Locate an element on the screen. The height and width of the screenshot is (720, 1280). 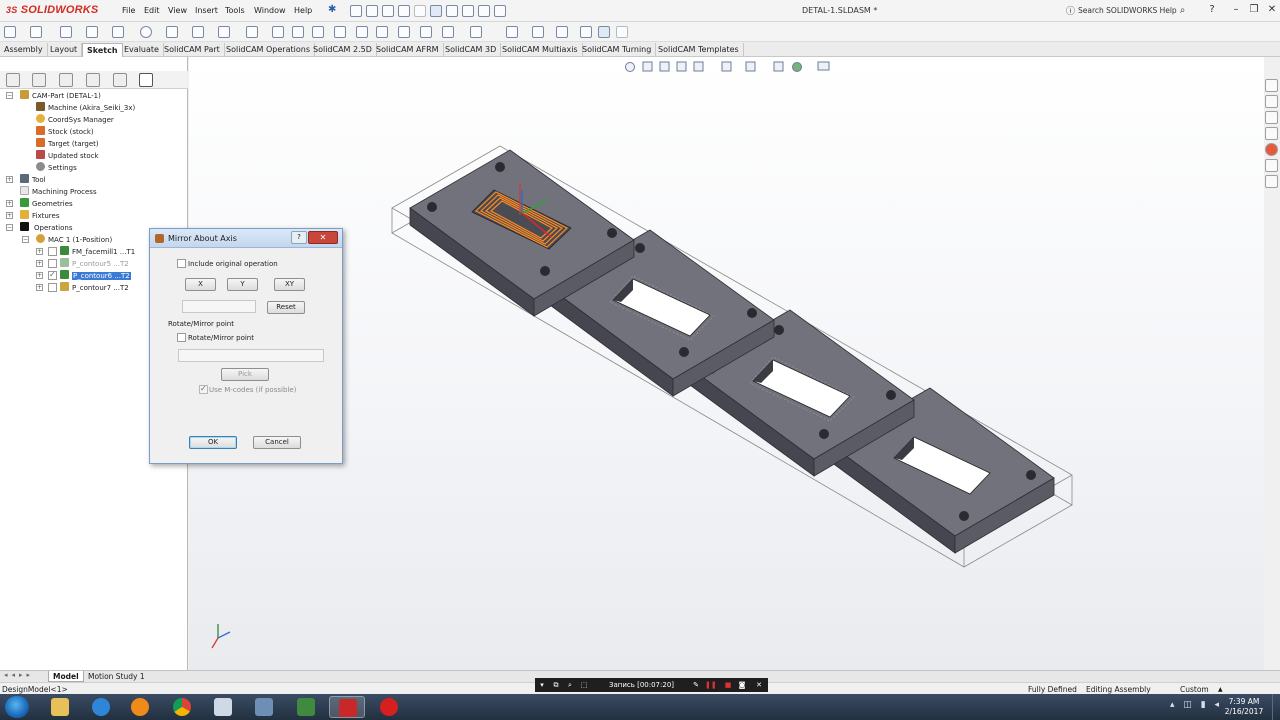
rapid-sketch-icon is located at coordinates (512, 32).